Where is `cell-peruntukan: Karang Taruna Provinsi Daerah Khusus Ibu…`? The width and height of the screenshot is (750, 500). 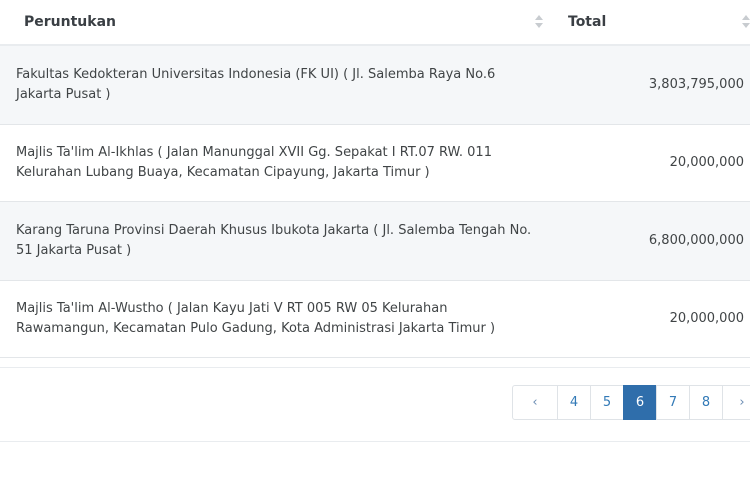
cell-peruntukan: Karang Taruna Provinsi Daerah Khusus Ibu… is located at coordinates (274, 240).